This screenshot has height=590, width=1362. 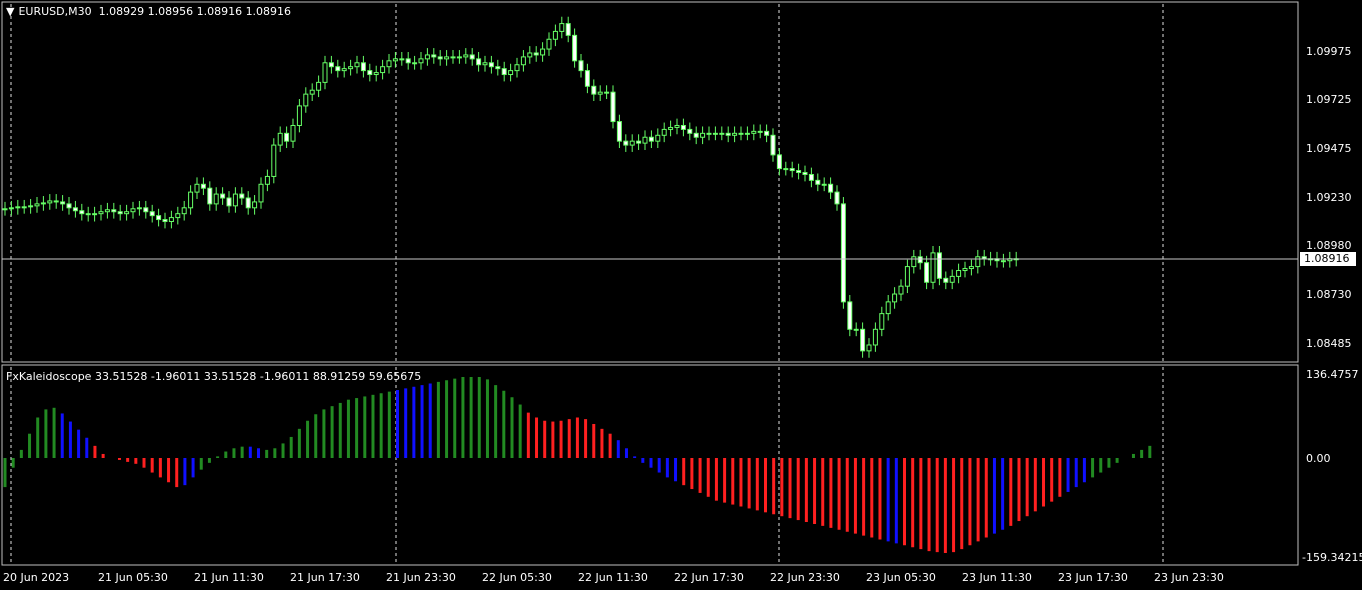 I want to click on time-tick: 23 Jun 05:30, so click(x=901, y=577).